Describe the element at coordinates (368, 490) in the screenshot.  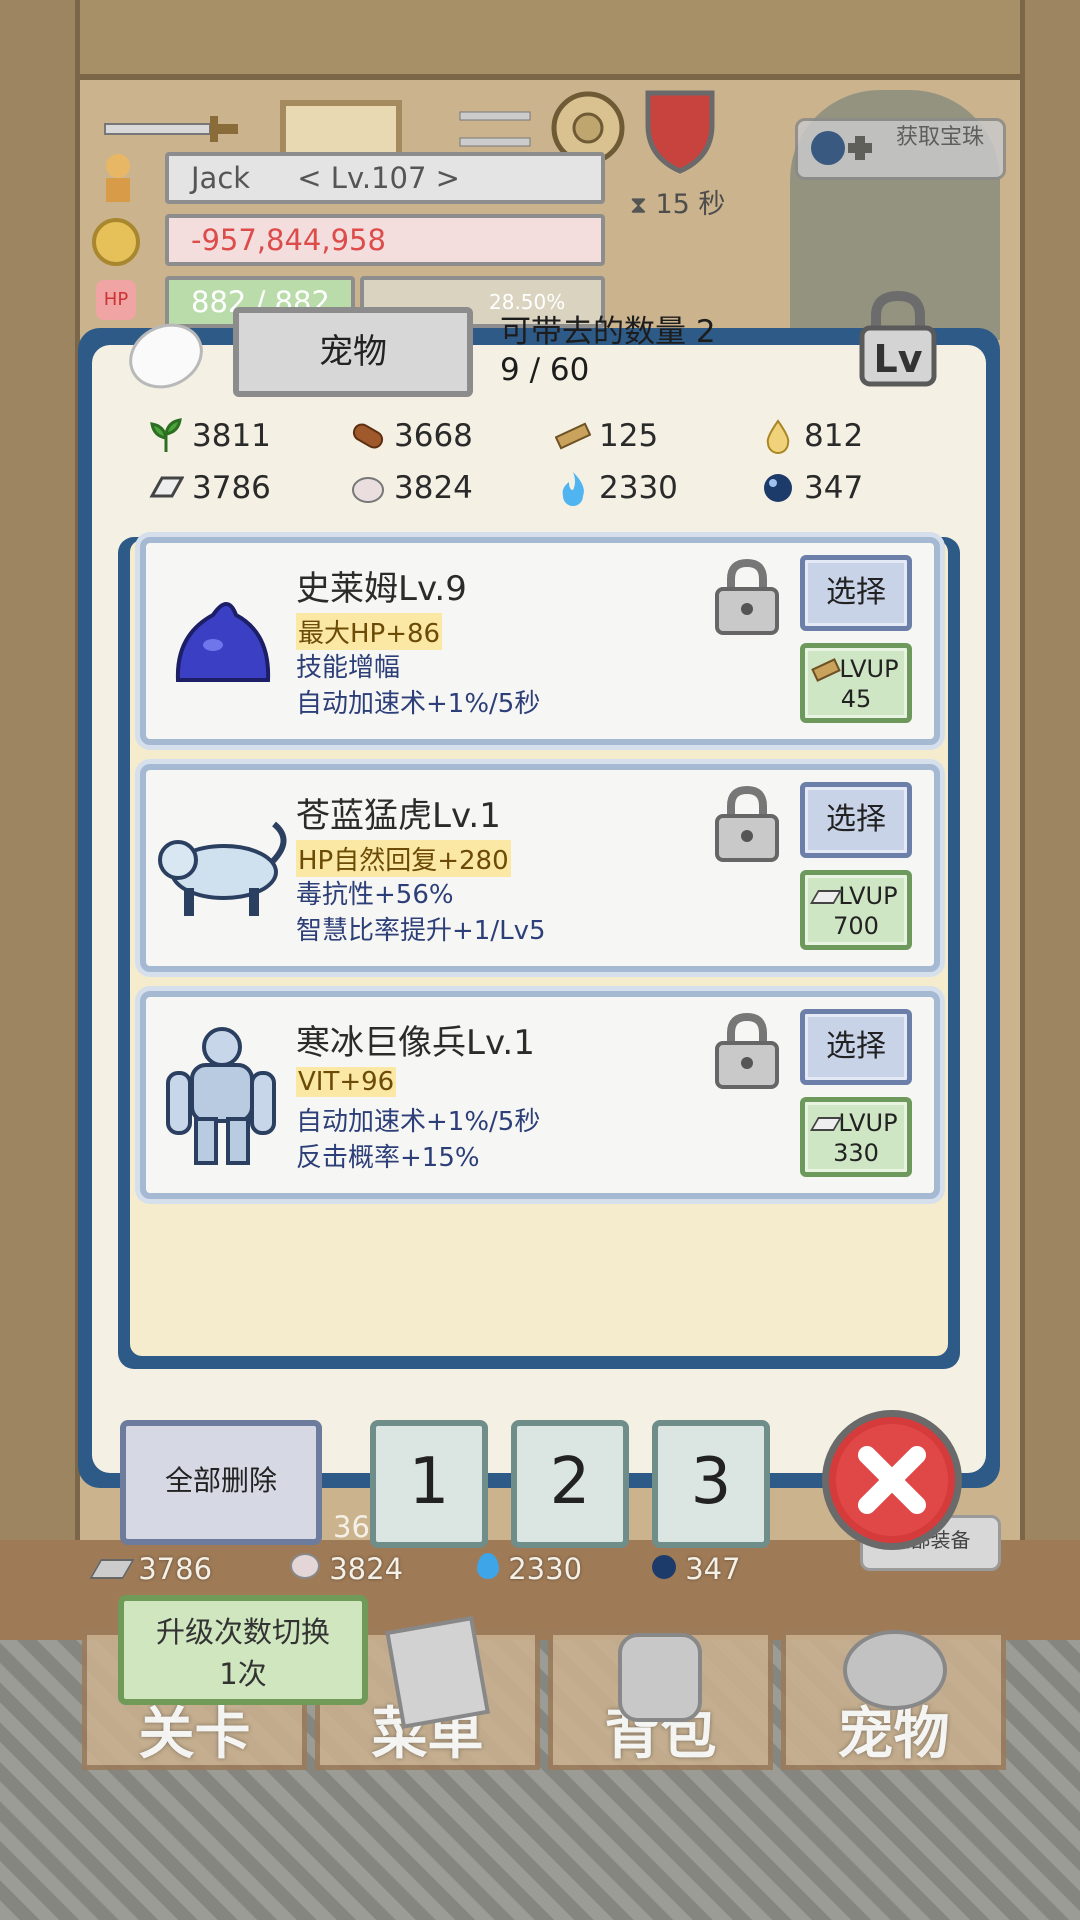
I see `stone-icon` at that location.